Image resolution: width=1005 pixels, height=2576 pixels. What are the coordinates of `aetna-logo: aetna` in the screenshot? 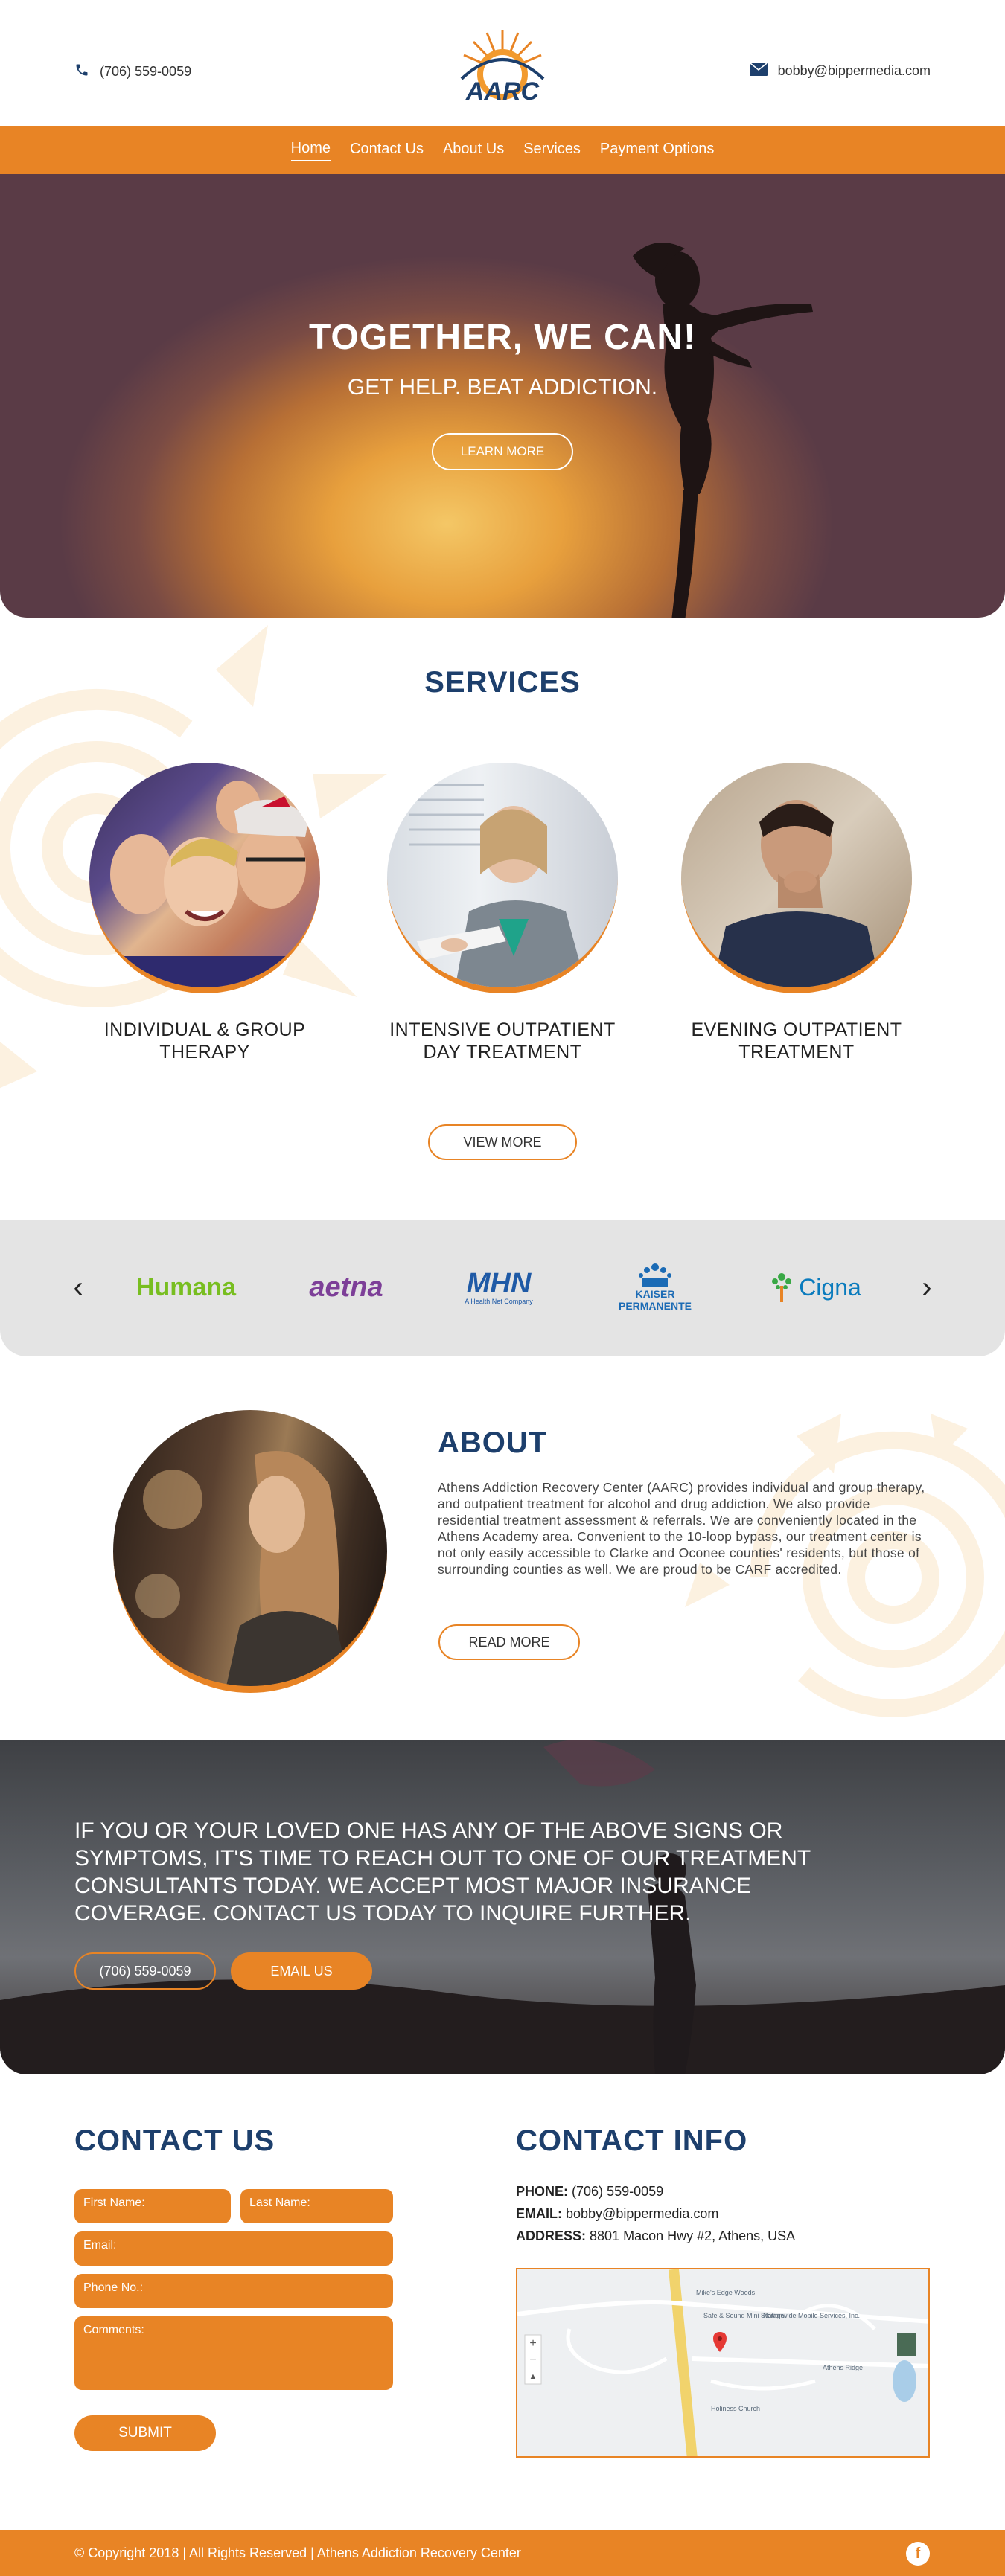 It's located at (346, 1287).